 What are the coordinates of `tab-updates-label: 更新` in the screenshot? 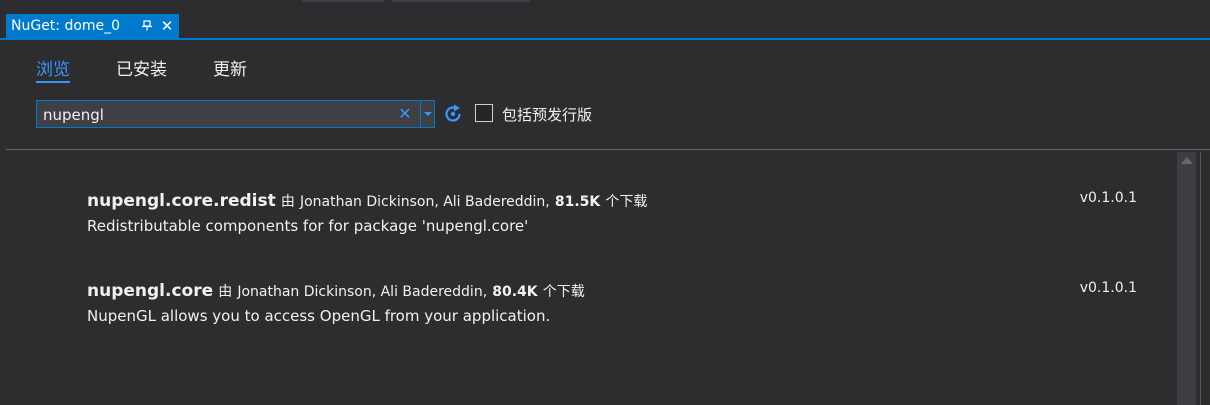 It's located at (230, 70).